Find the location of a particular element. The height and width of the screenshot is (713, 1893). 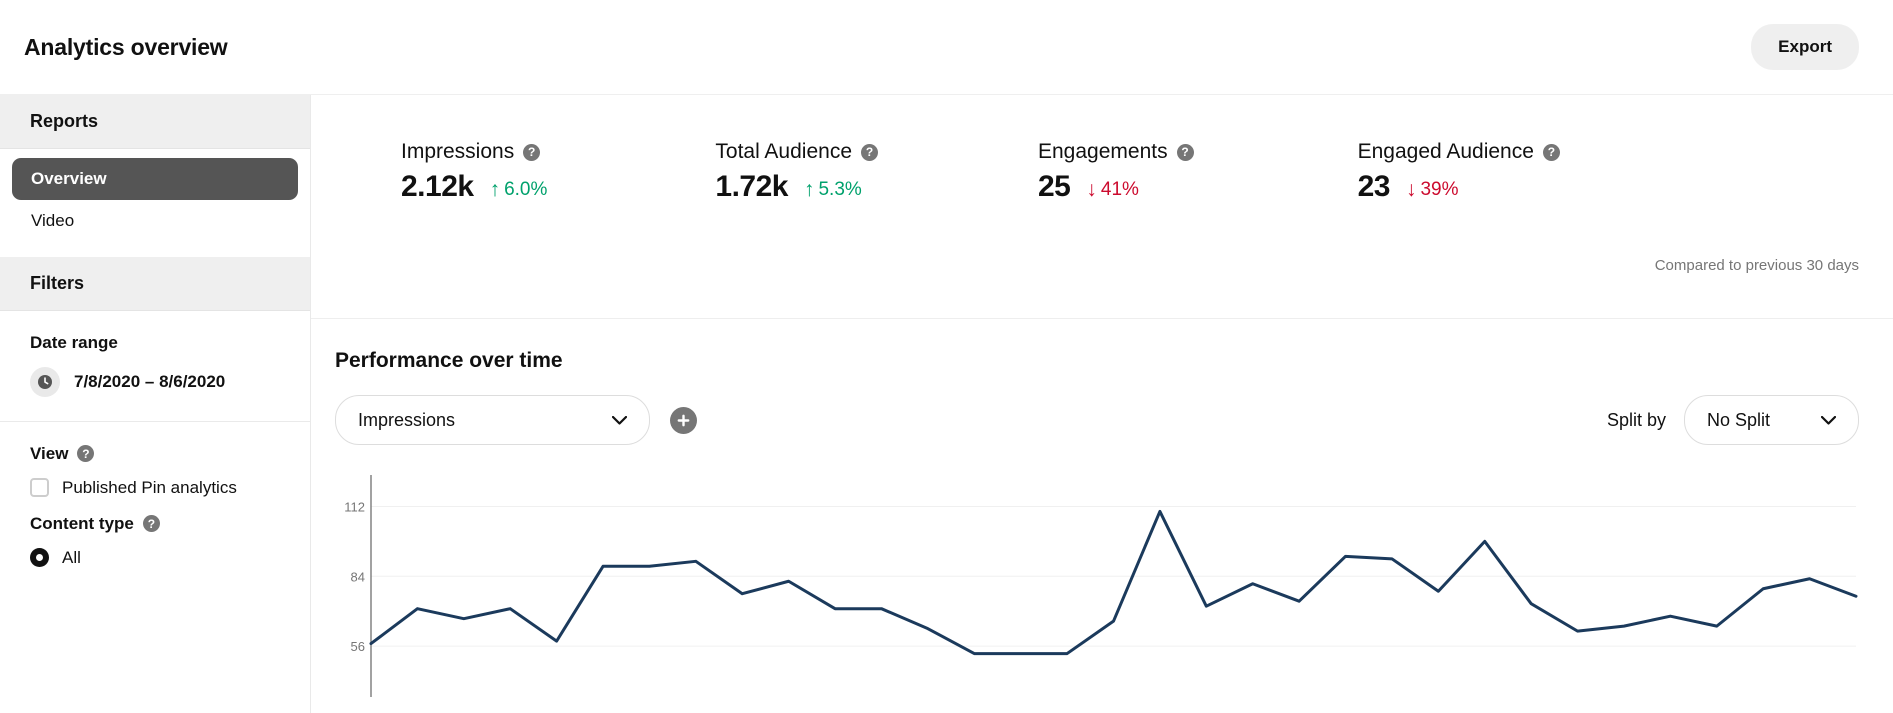

metric-total-audience-delta: ↑ 5.3% is located at coordinates (833, 190).